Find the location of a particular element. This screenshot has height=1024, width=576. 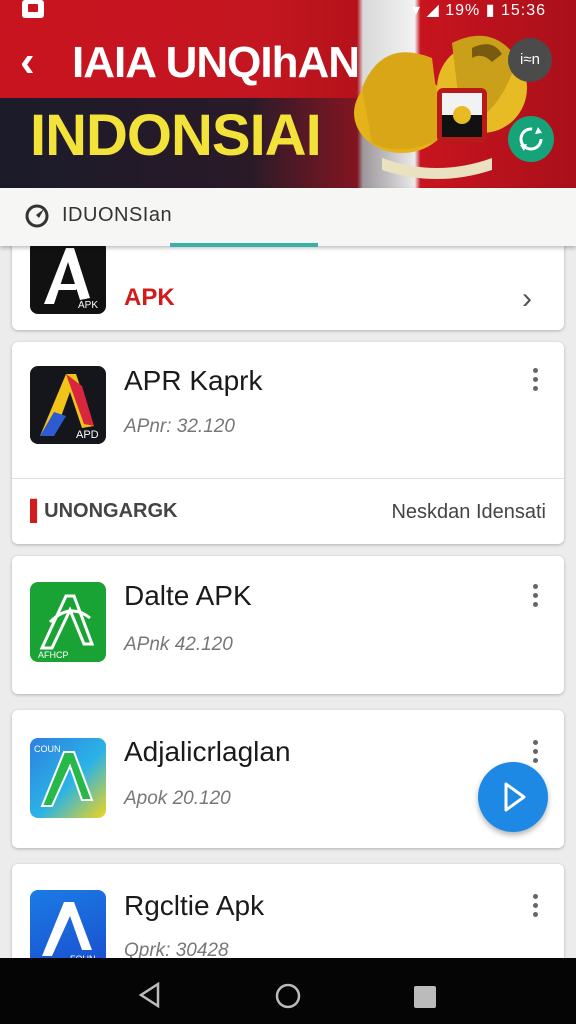

app-name: APR Kaprk is located at coordinates (193, 380).